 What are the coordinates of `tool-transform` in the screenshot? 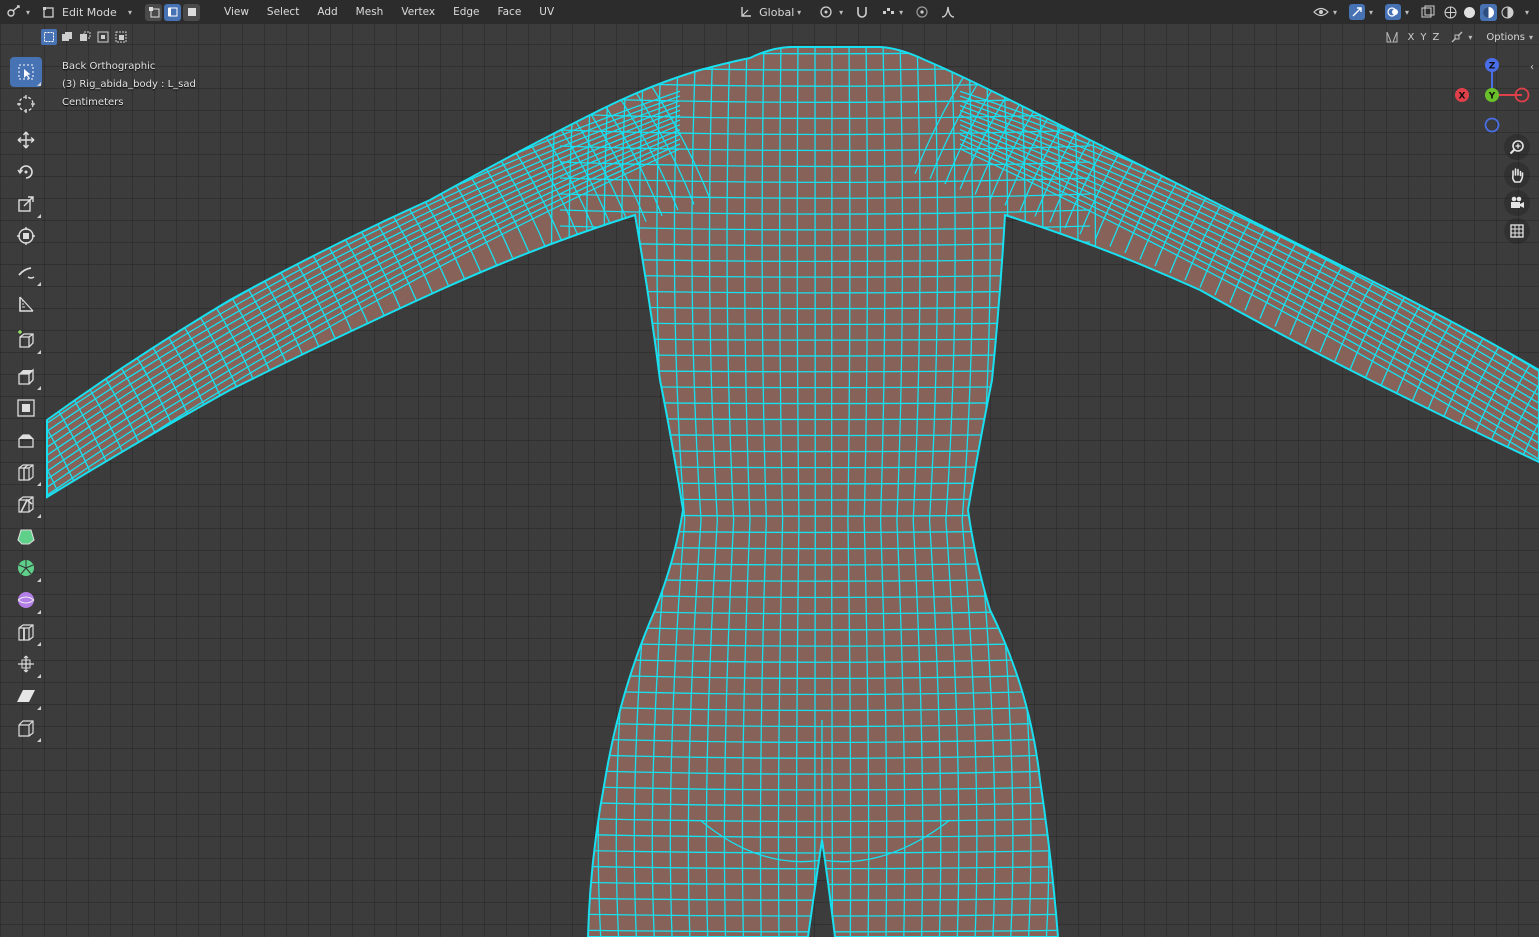 It's located at (26, 236).